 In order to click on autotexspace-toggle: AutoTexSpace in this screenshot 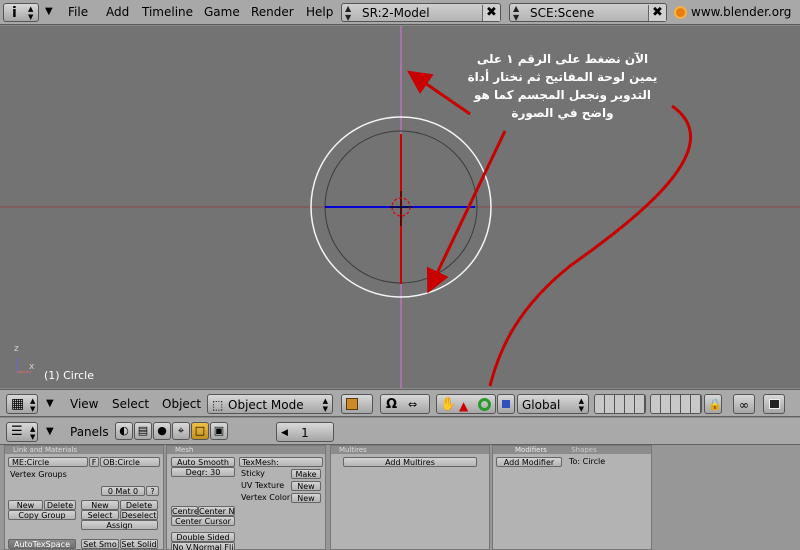, I will do `click(42, 544)`.